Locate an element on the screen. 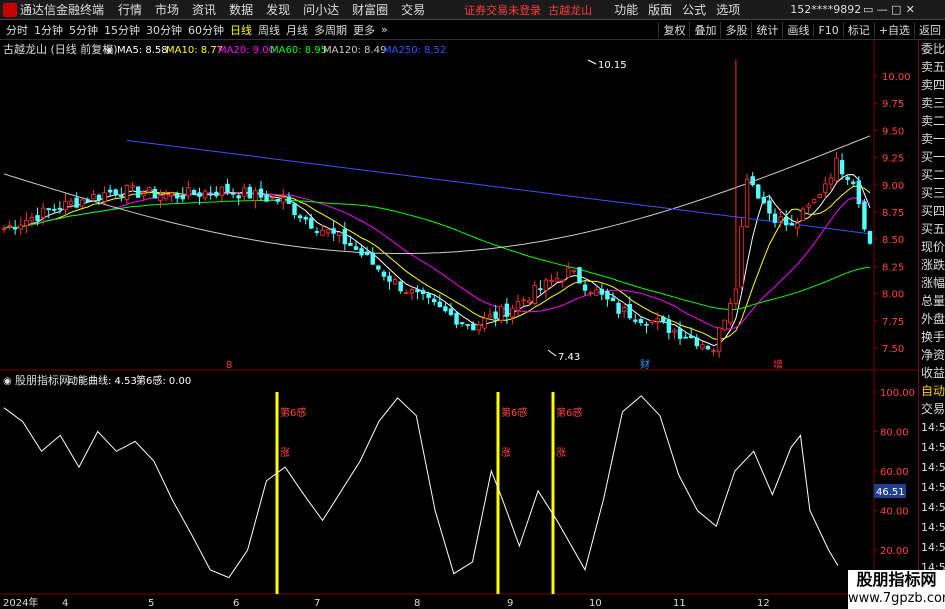  current-stock-name: 古越龙山 is located at coordinates (570, 10).